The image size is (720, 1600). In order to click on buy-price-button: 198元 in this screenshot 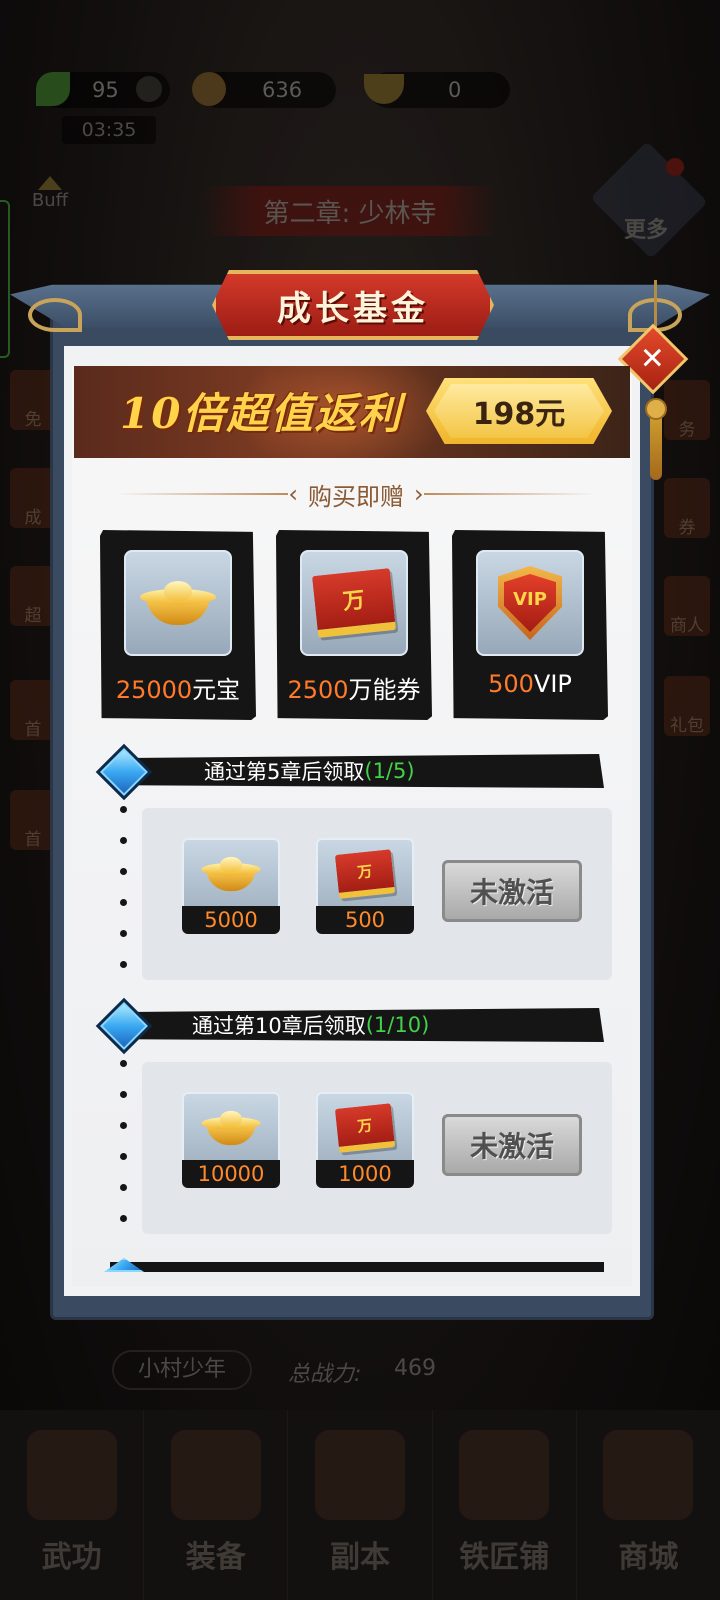, I will do `click(519, 411)`.